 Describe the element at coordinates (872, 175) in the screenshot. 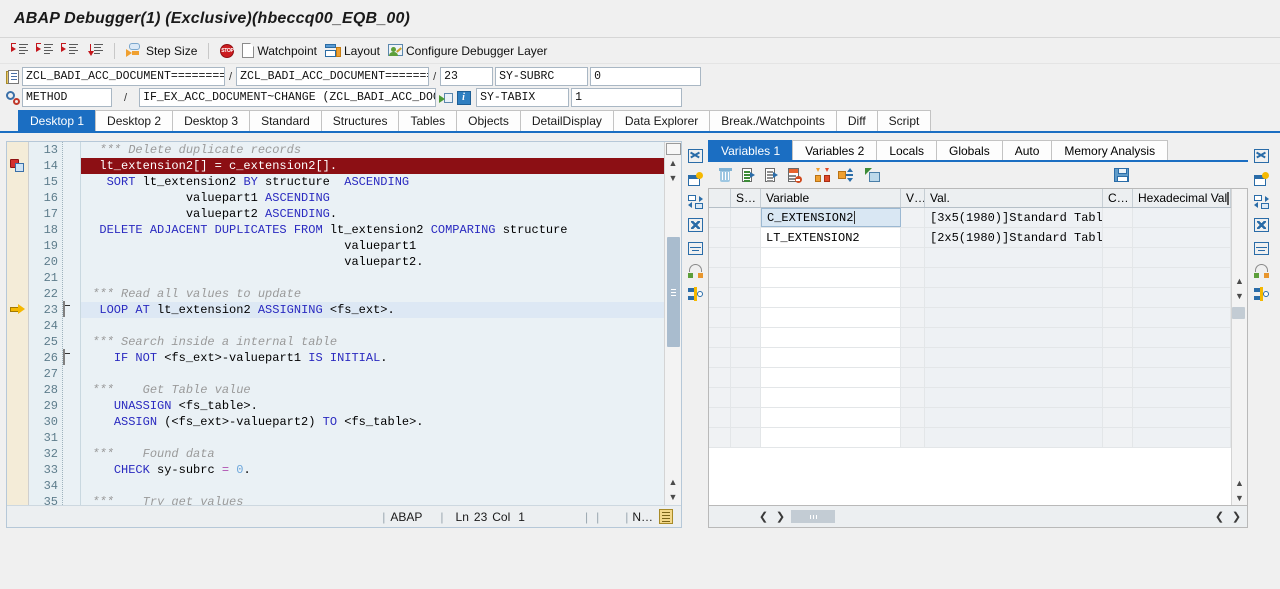

I see `filter-button` at that location.